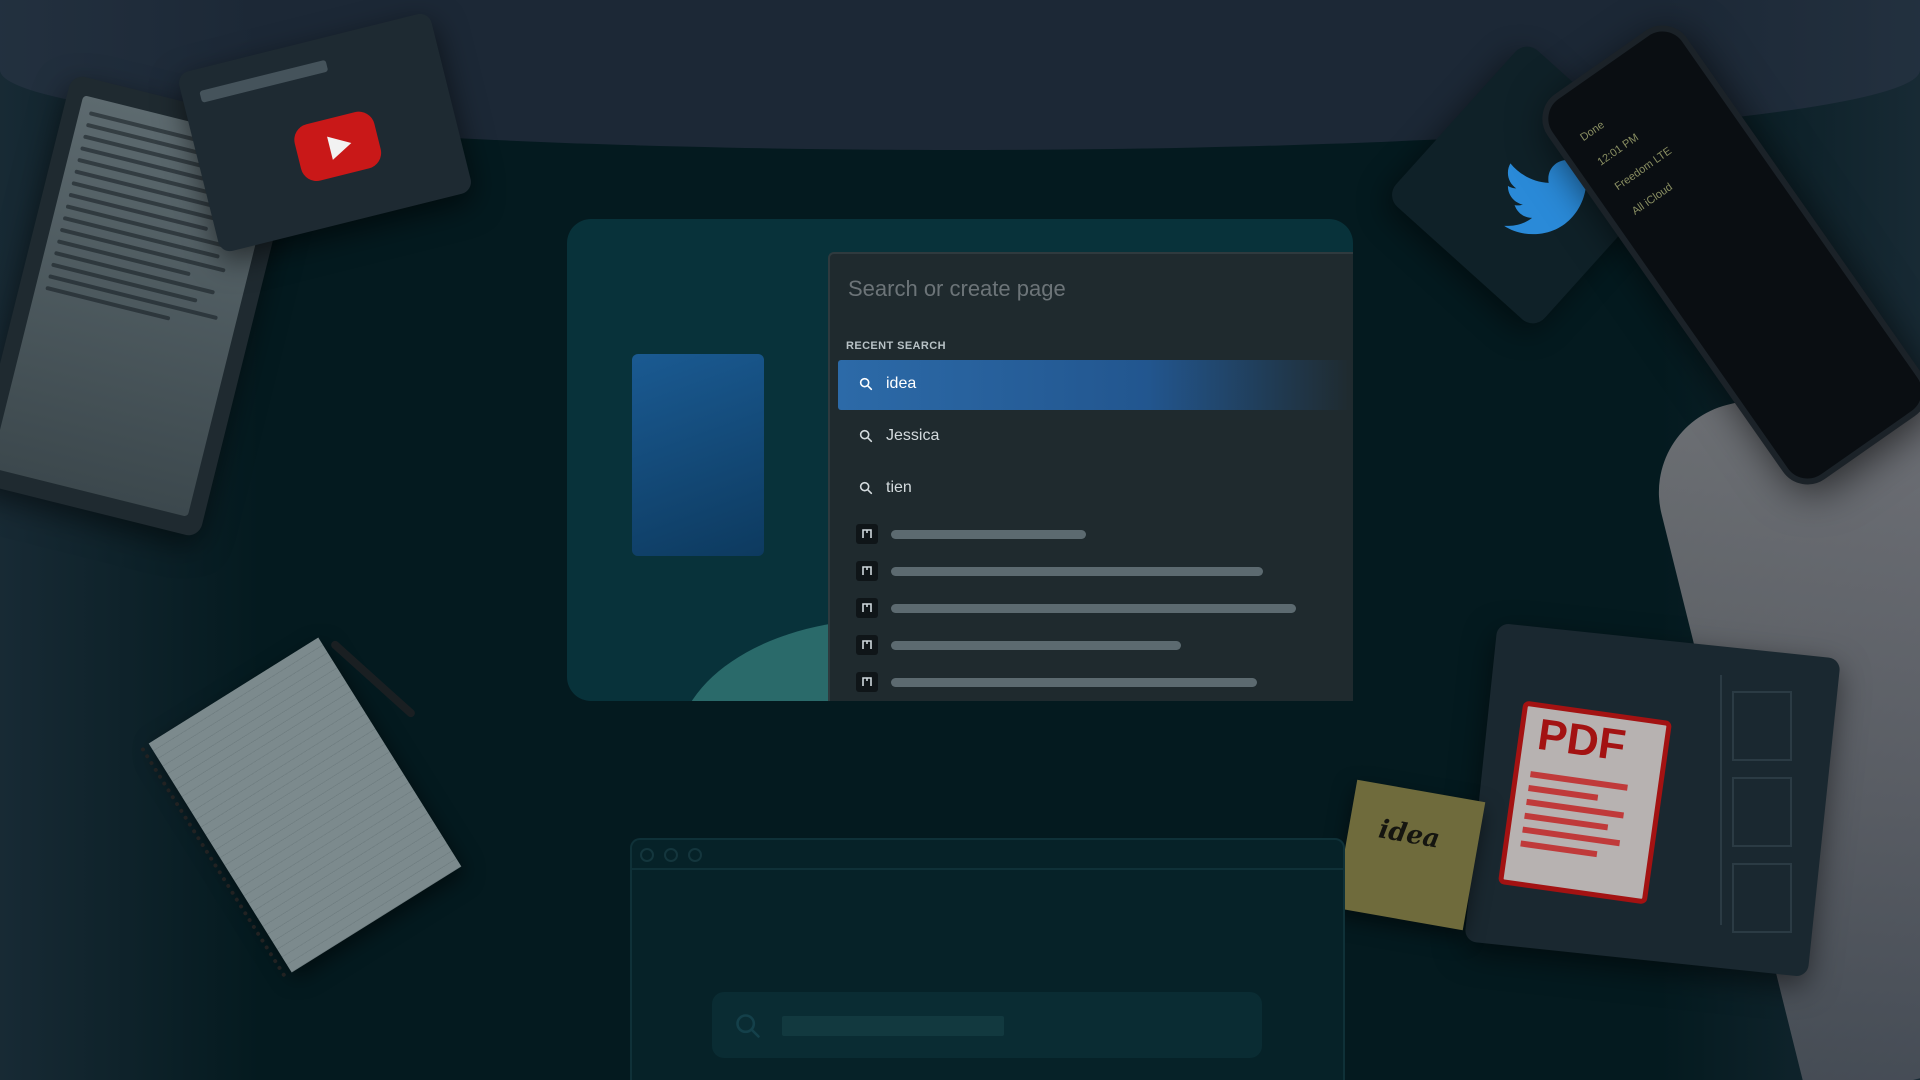  What do you see at coordinates (1409, 834) in the screenshot?
I see `sticky-note-text: idea` at bounding box center [1409, 834].